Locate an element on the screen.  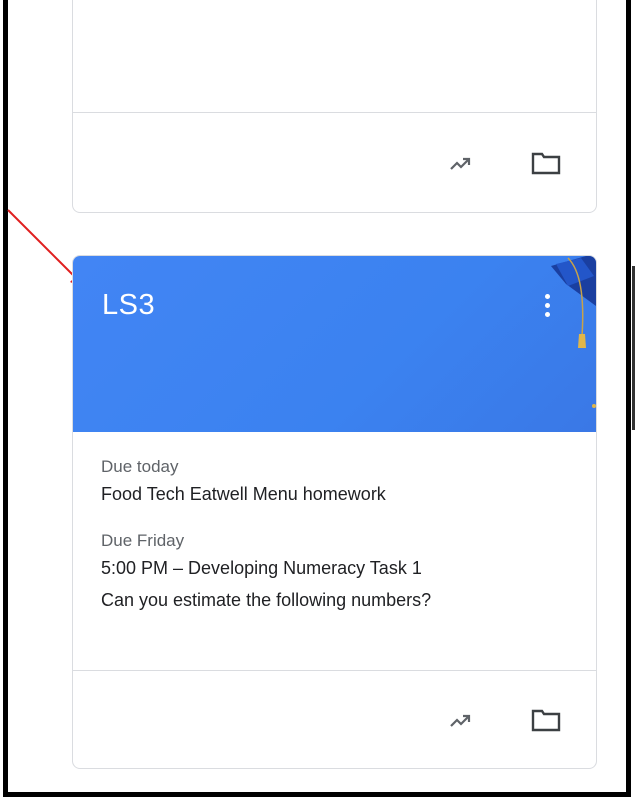
more-vert-icon is located at coordinates (547, 305).